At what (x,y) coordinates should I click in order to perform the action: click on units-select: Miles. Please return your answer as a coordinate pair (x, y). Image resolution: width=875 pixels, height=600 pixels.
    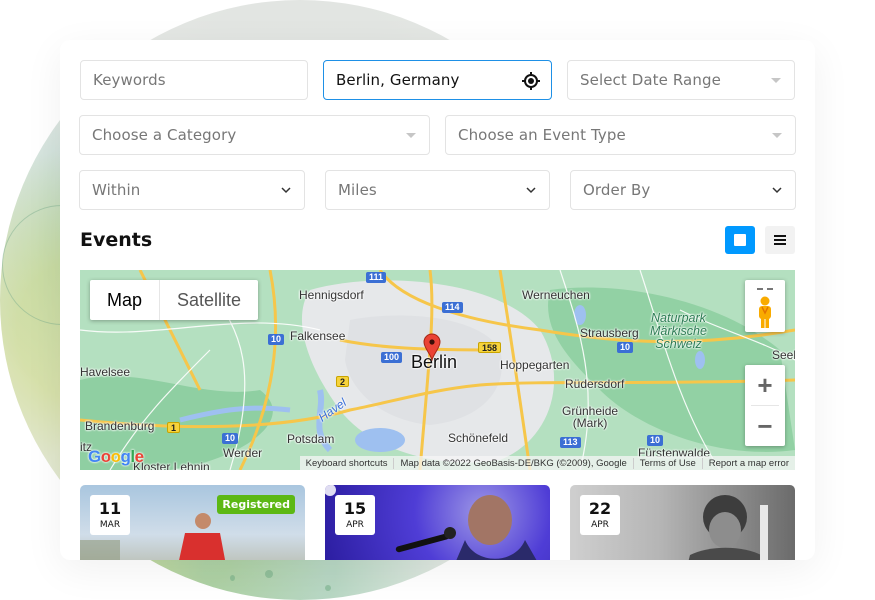
    Looking at the image, I should click on (437, 190).